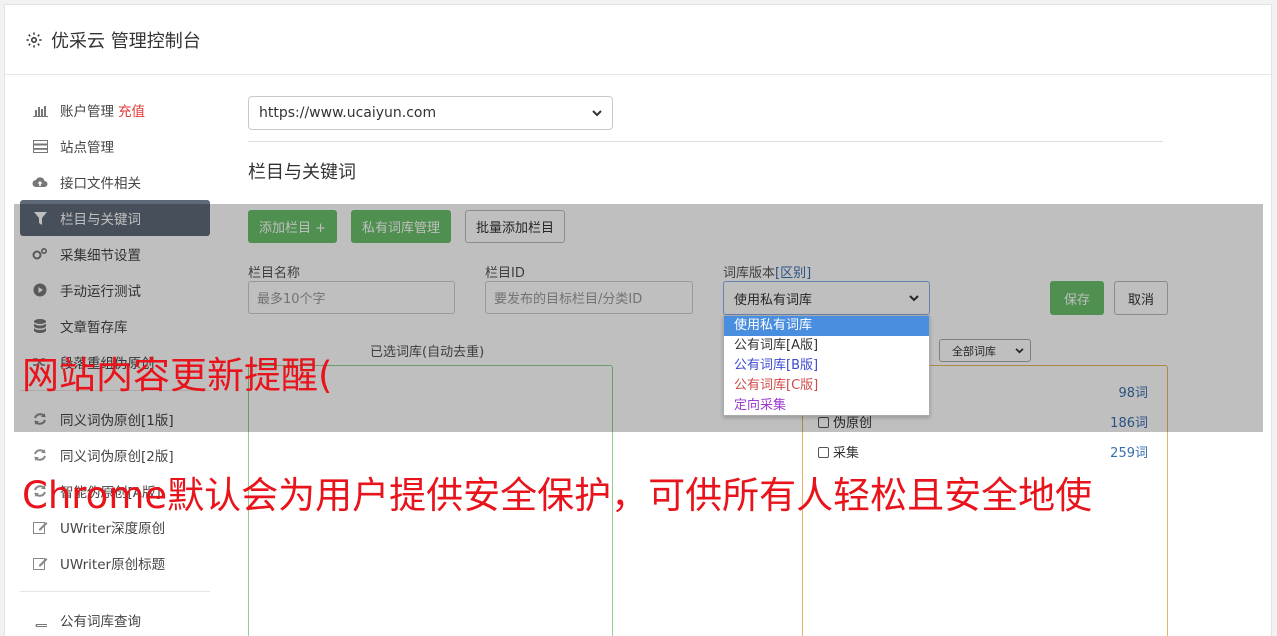 Image resolution: width=1277 pixels, height=636 pixels. What do you see at coordinates (302, 172) in the screenshot?
I see `section-title: 栏目与关键词` at bounding box center [302, 172].